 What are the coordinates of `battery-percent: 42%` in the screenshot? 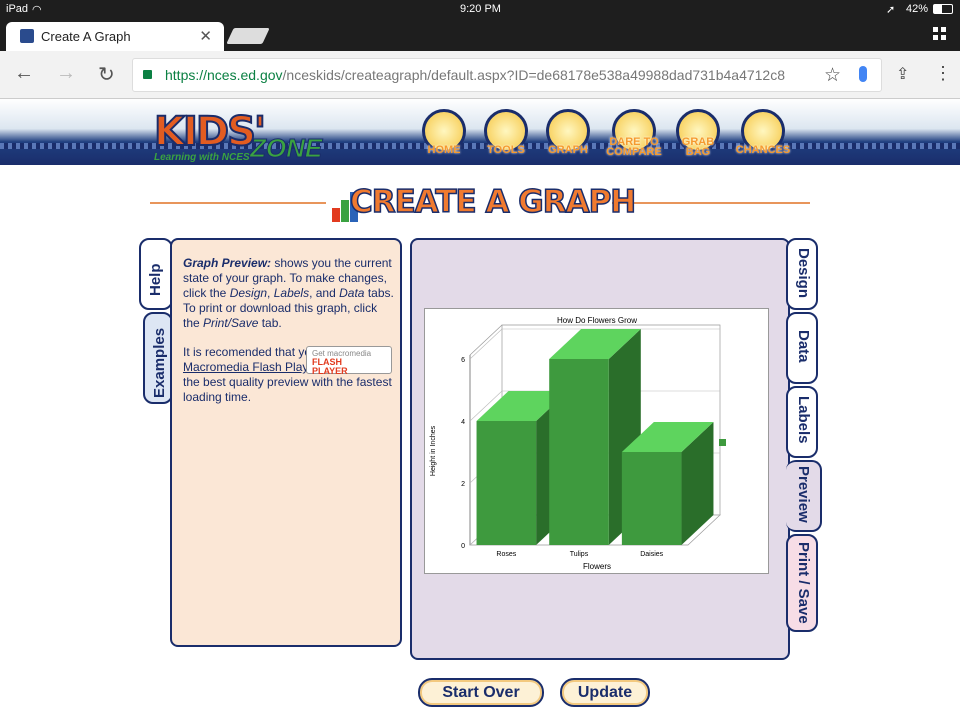 It's located at (917, 9).